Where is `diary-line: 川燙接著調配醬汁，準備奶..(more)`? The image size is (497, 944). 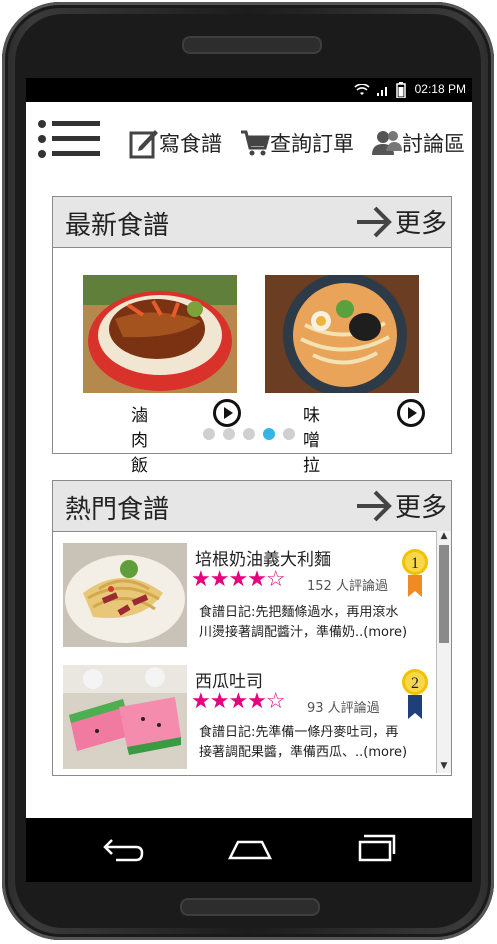
diary-line: 川燙接著調配醬汁，準備奶..(more) is located at coordinates (303, 632).